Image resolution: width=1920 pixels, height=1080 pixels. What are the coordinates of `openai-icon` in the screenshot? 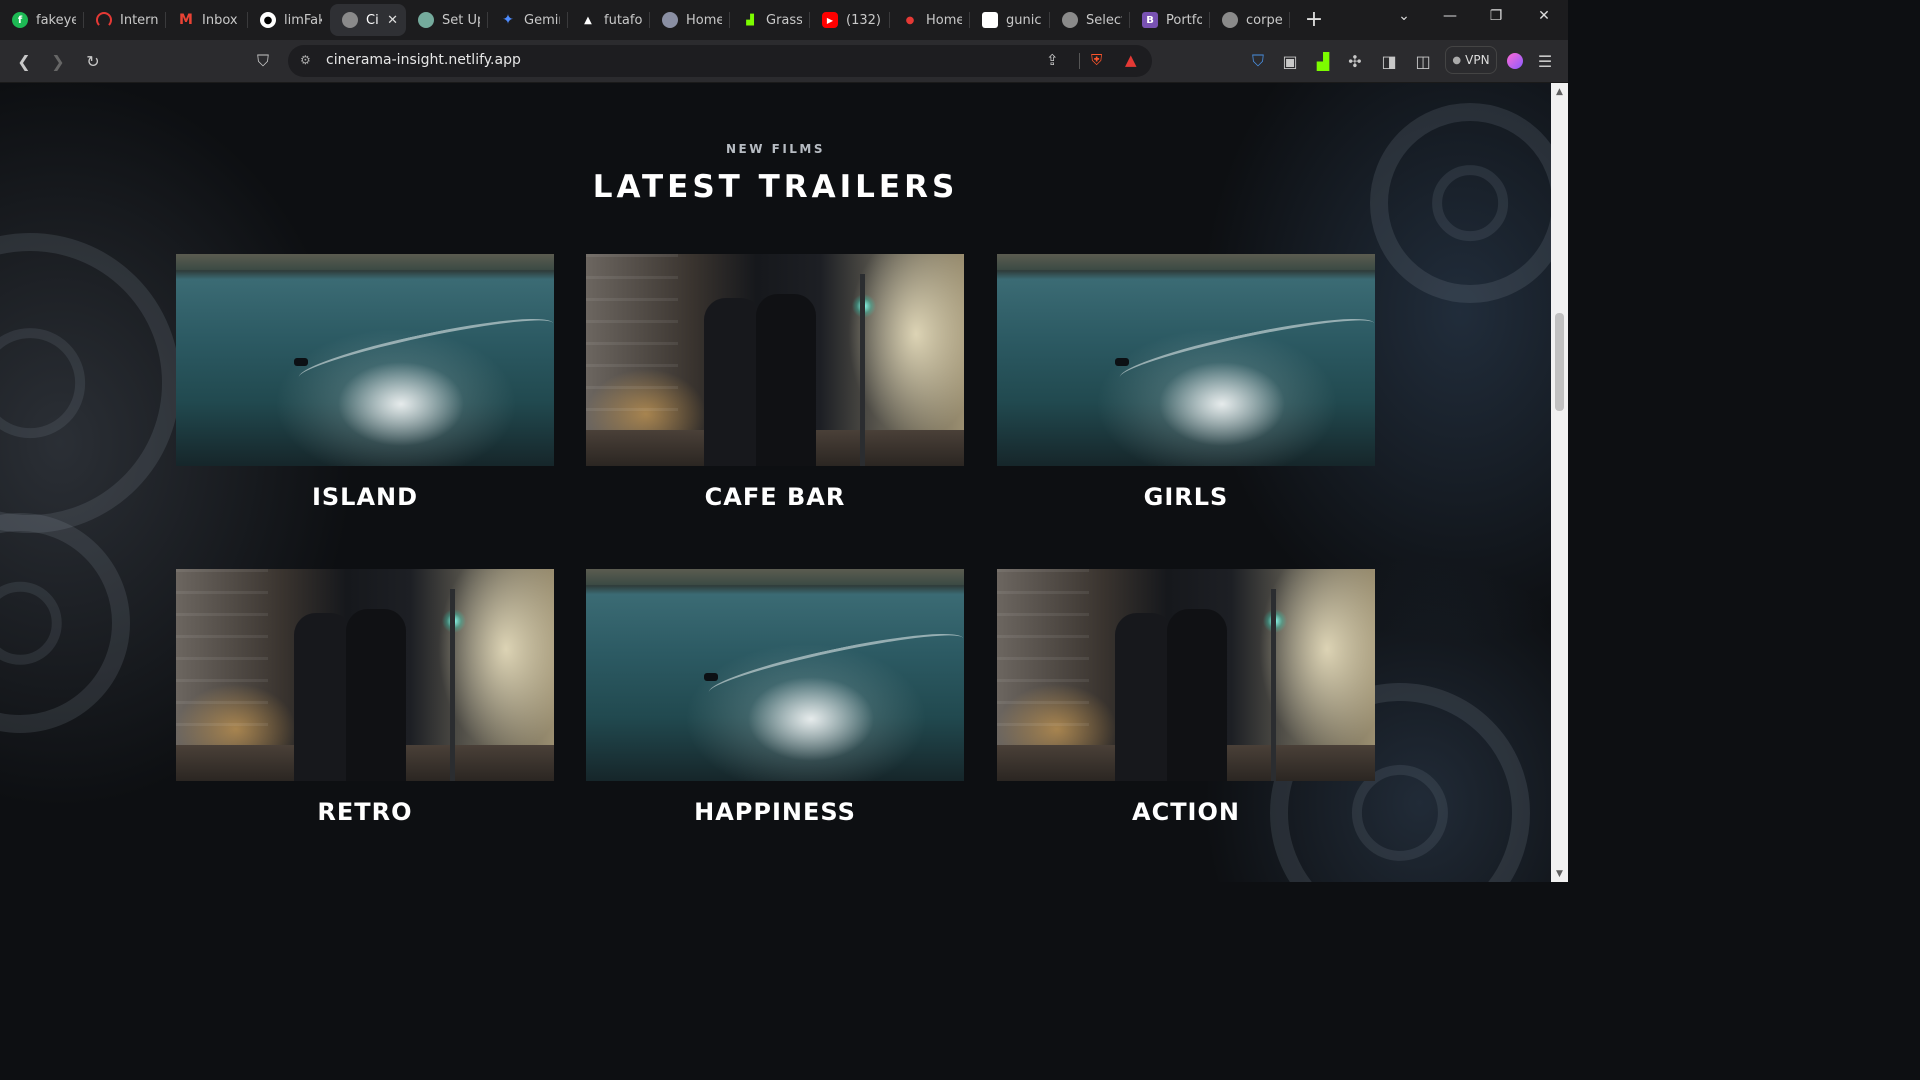 It's located at (426, 20).